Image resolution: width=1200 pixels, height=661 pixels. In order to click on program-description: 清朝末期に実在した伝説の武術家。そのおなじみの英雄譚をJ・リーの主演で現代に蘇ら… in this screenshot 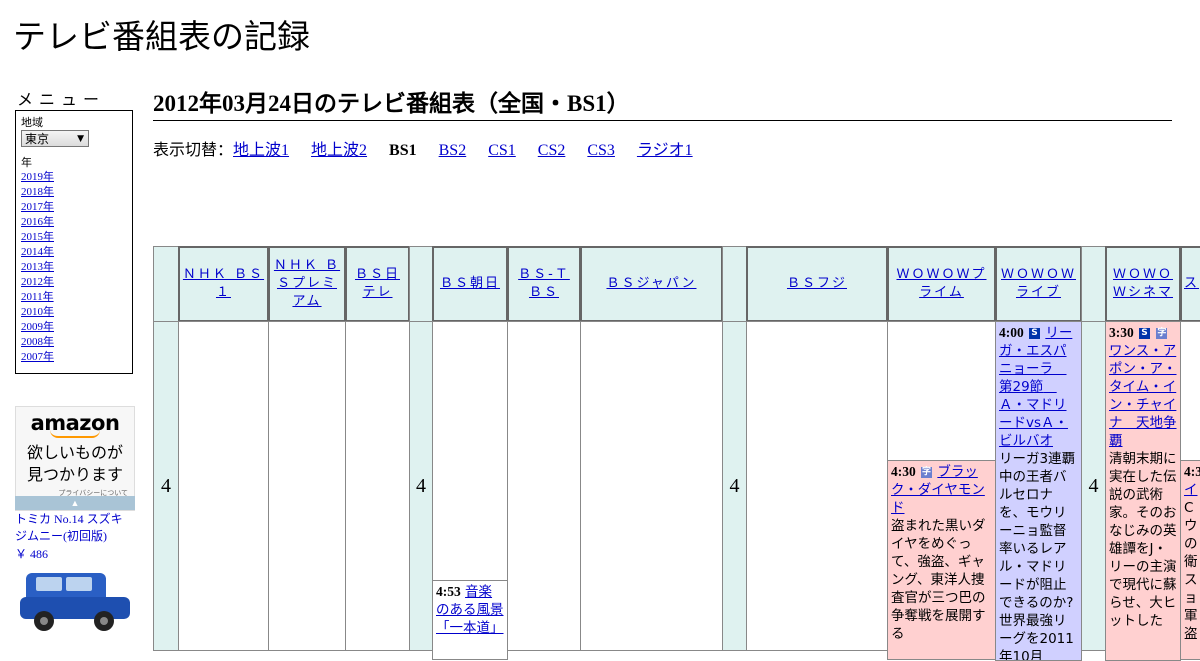, I will do `click(1143, 540)`.